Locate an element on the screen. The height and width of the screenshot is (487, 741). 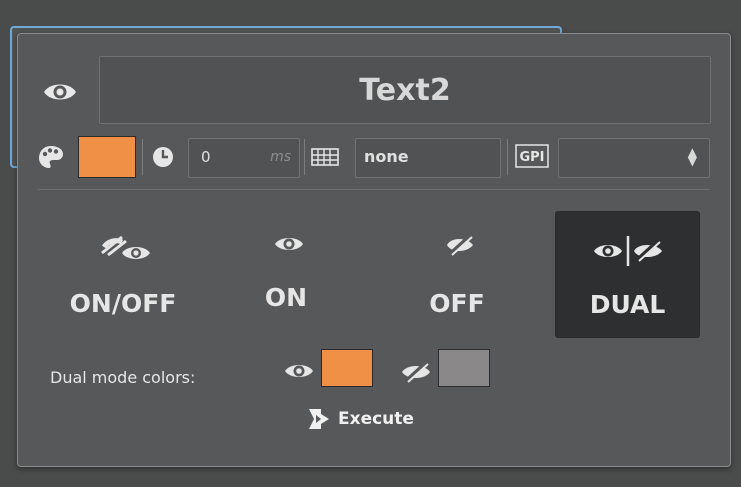
keyboard-icon is located at coordinates (325, 157).